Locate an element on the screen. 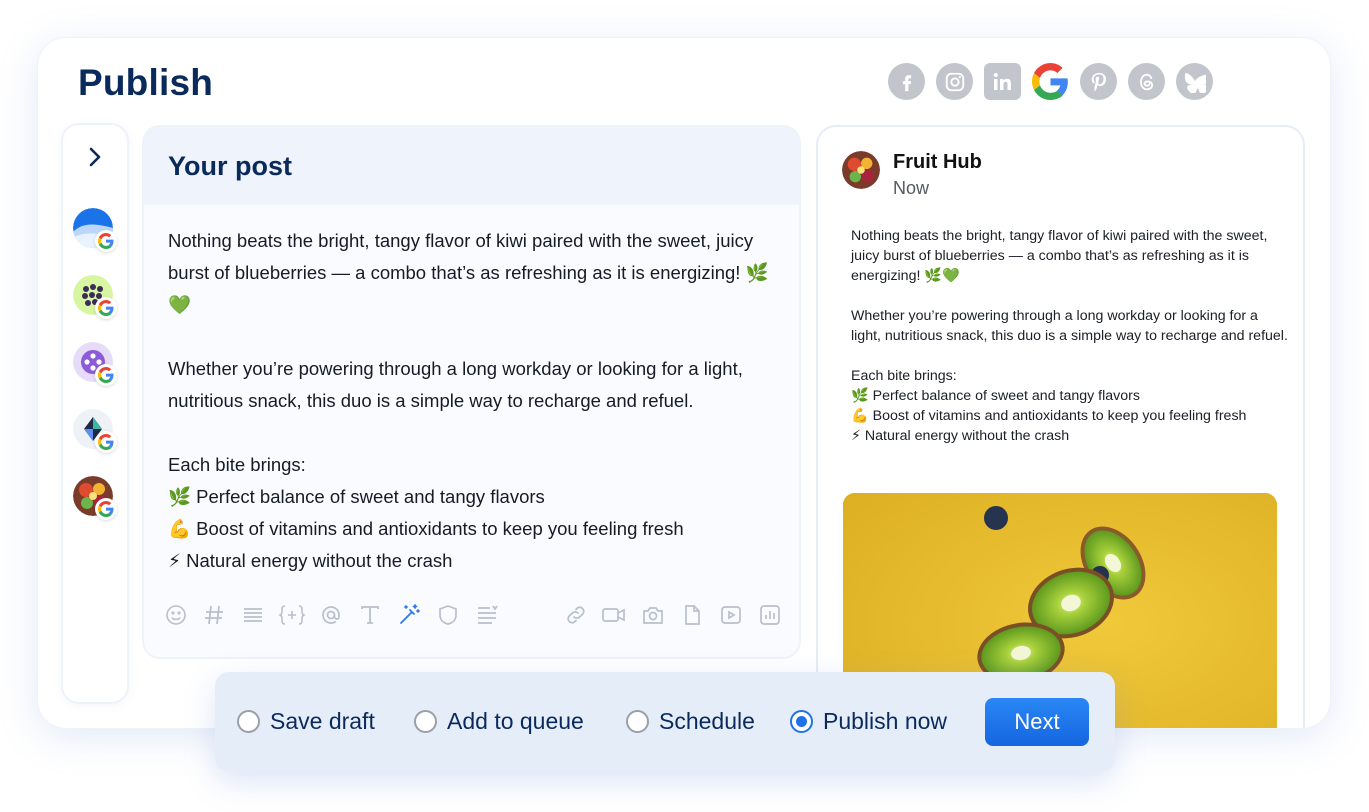 The image size is (1369, 812). network-selector is located at coordinates (1050, 81).